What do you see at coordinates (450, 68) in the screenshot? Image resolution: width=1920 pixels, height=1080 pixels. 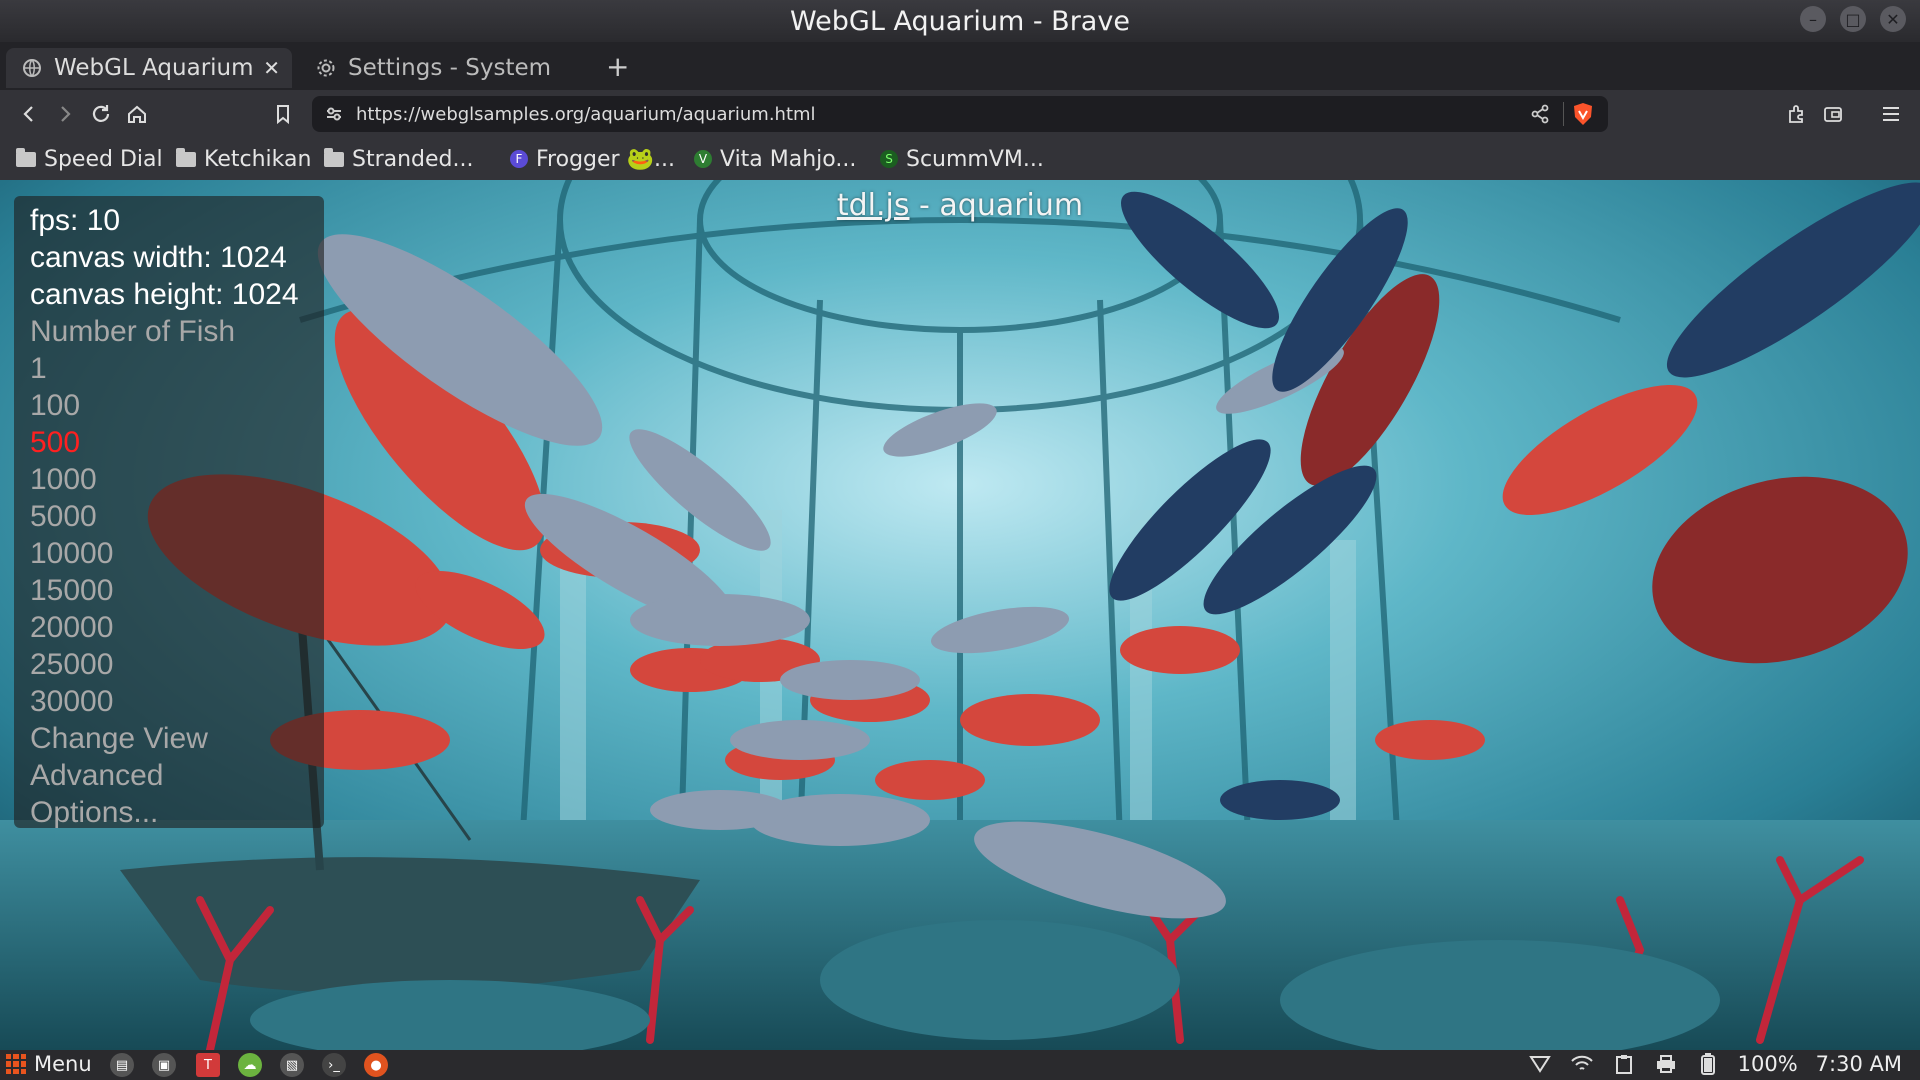 I see `tab-label: Settings - System` at bounding box center [450, 68].